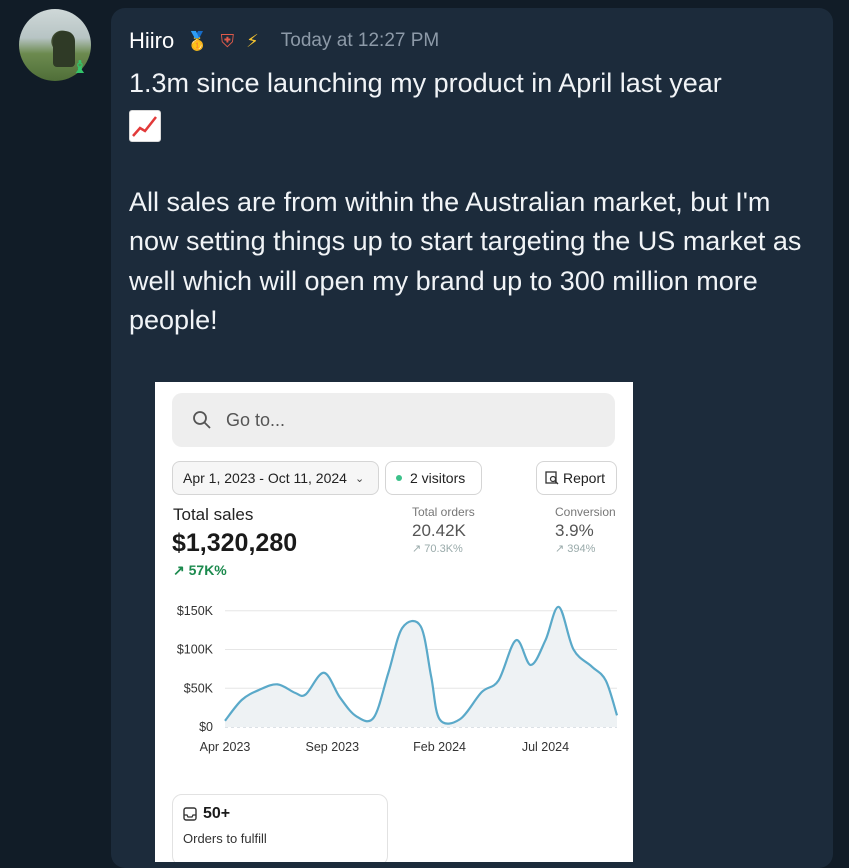 This screenshot has height=868, width=849. I want to click on orders-to-fulfill-count: 50+, so click(206, 814).